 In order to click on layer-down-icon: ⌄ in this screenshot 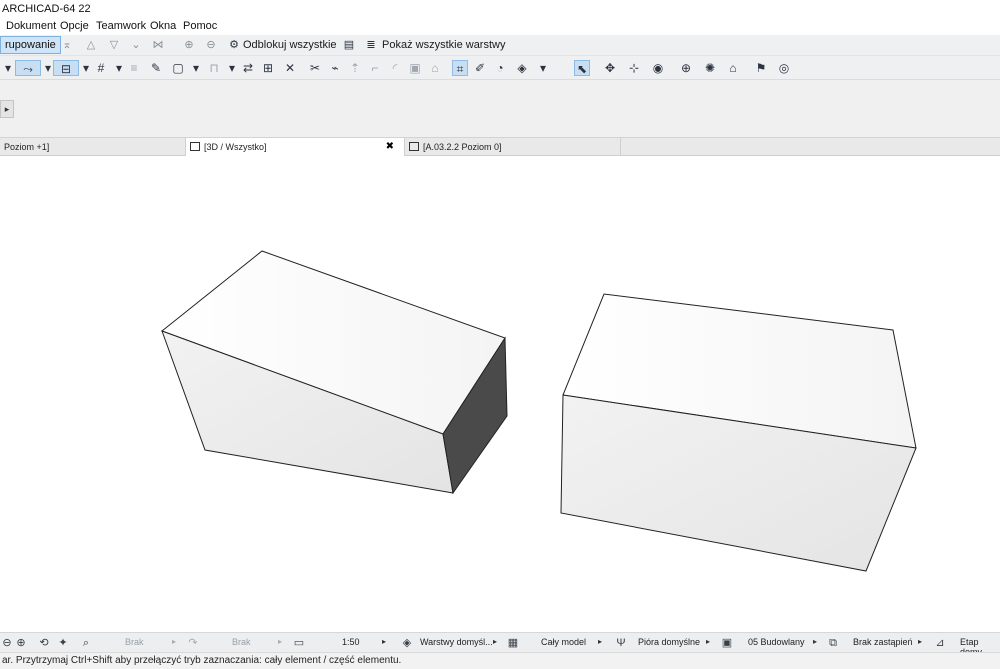, I will do `click(136, 45)`.